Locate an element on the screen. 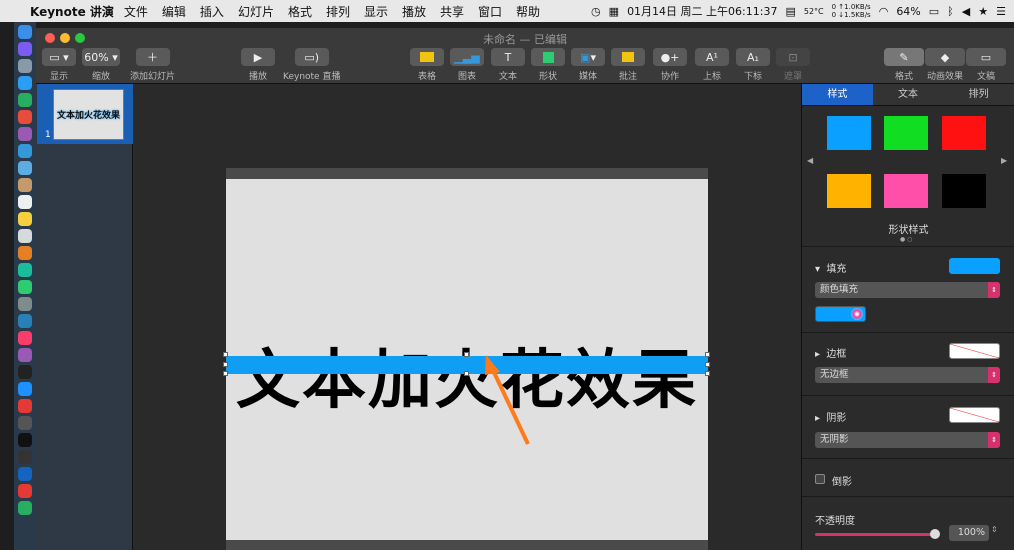  superscript-icon: A¹ is located at coordinates (712, 57).